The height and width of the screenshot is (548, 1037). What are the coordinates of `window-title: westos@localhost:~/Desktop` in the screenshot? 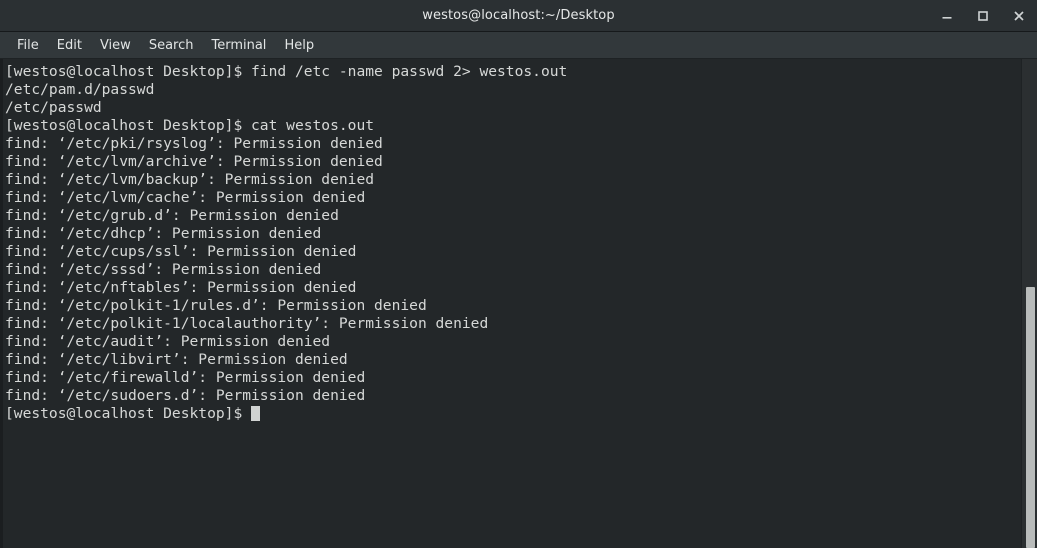 It's located at (518, 15).